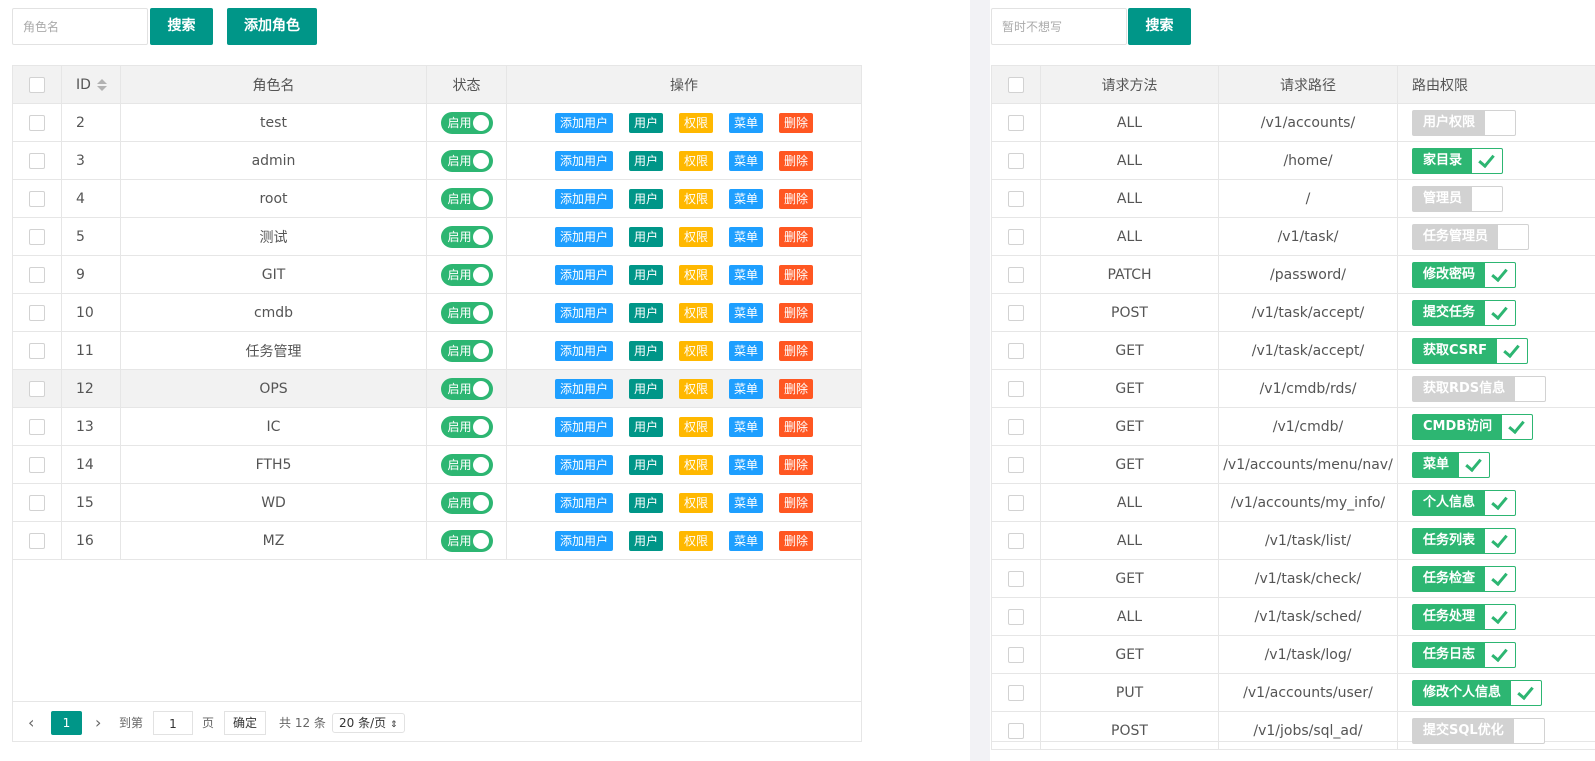 The width and height of the screenshot is (1595, 761). What do you see at coordinates (1451, 464) in the screenshot?
I see `route-permission-toggle: 菜单` at bounding box center [1451, 464].